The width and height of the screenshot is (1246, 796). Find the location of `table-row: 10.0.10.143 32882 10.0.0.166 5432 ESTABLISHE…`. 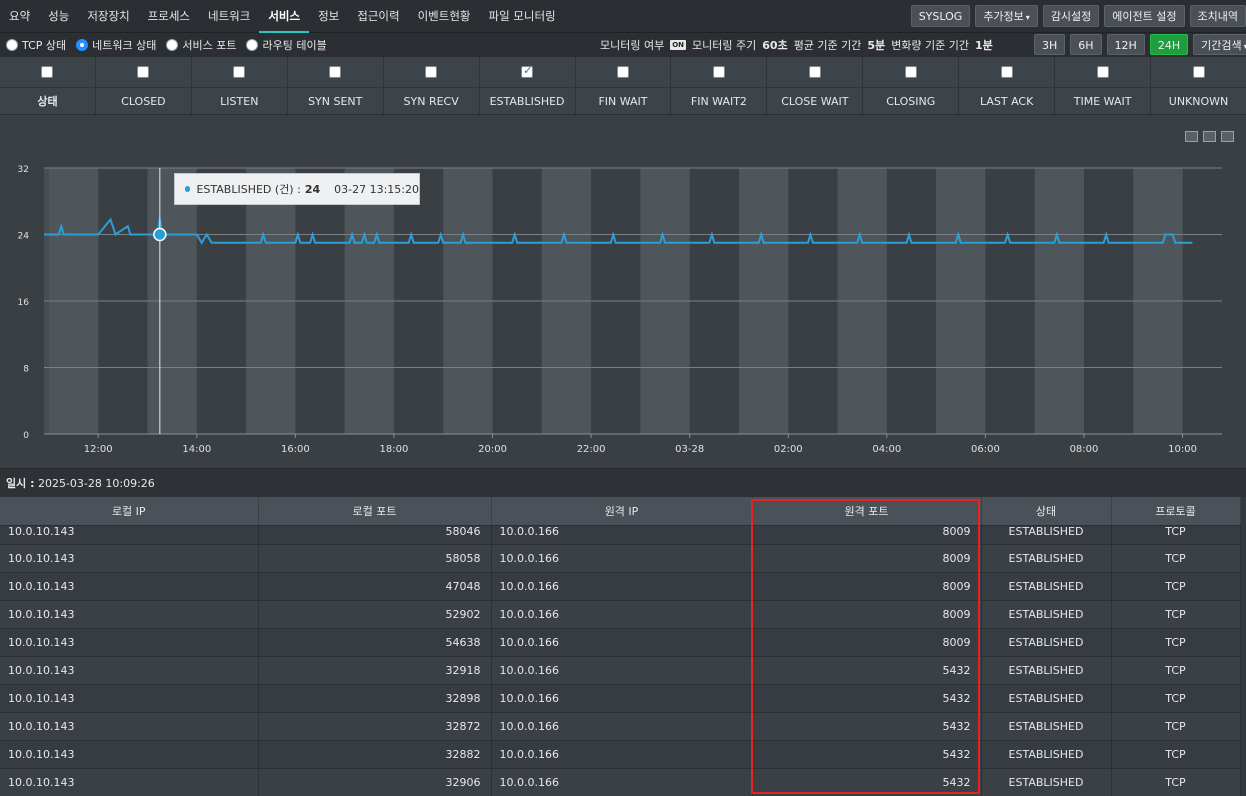

table-row: 10.0.10.143 32882 10.0.0.166 5432 ESTABLISHE… is located at coordinates (620, 754).